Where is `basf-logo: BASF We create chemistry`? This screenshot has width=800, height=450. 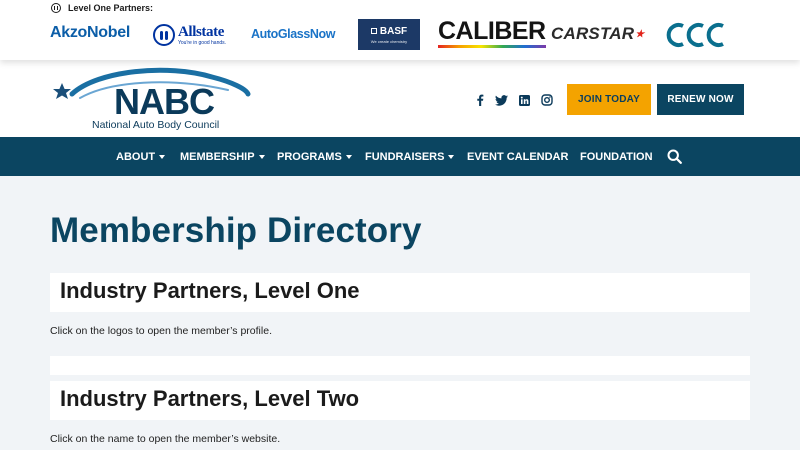 basf-logo: BASF We create chemistry is located at coordinates (389, 34).